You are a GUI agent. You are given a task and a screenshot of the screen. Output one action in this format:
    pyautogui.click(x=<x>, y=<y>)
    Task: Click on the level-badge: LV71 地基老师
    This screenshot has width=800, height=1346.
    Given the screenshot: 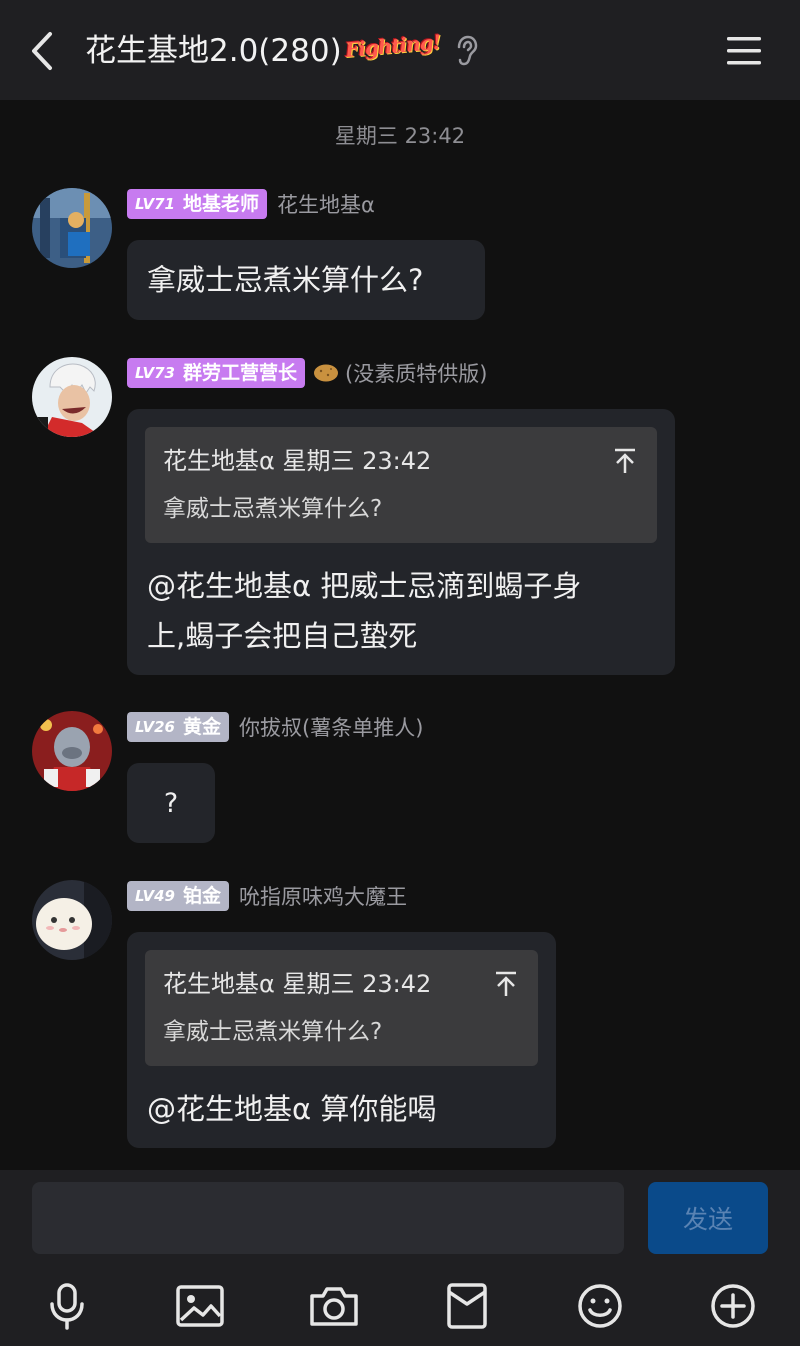 What is the action you would take?
    pyautogui.click(x=197, y=204)
    